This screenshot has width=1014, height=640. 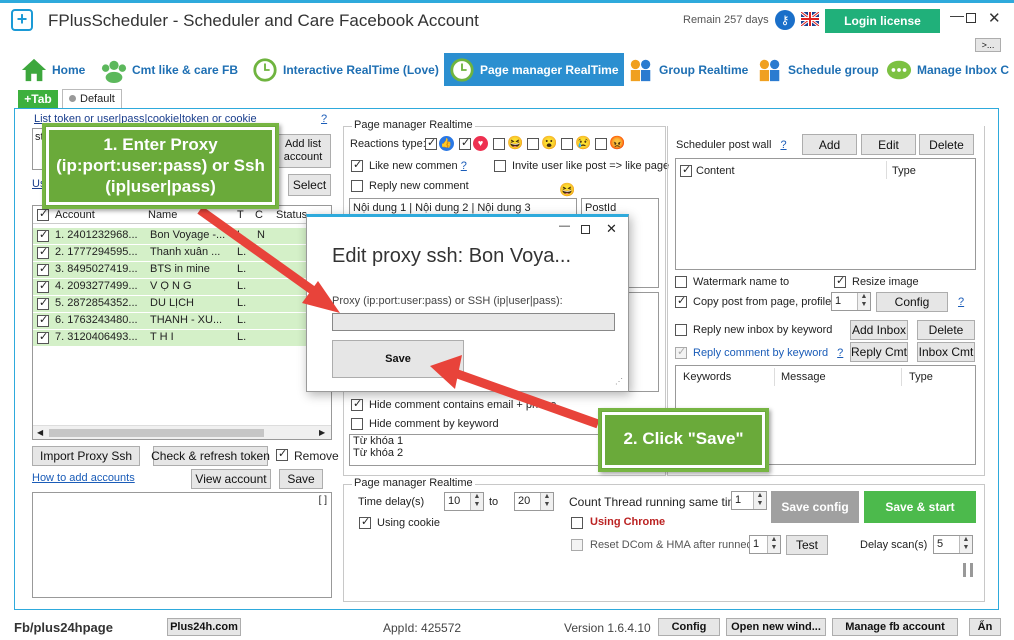 What do you see at coordinates (204, 627) in the screenshot?
I see `site-button: Plus24h.com` at bounding box center [204, 627].